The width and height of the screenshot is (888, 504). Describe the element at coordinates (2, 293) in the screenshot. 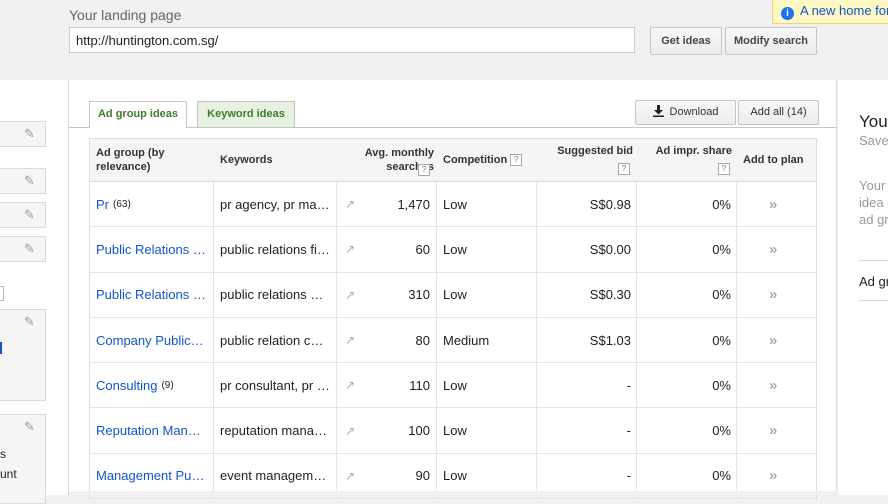

I see `sidebar-checkbox` at that location.